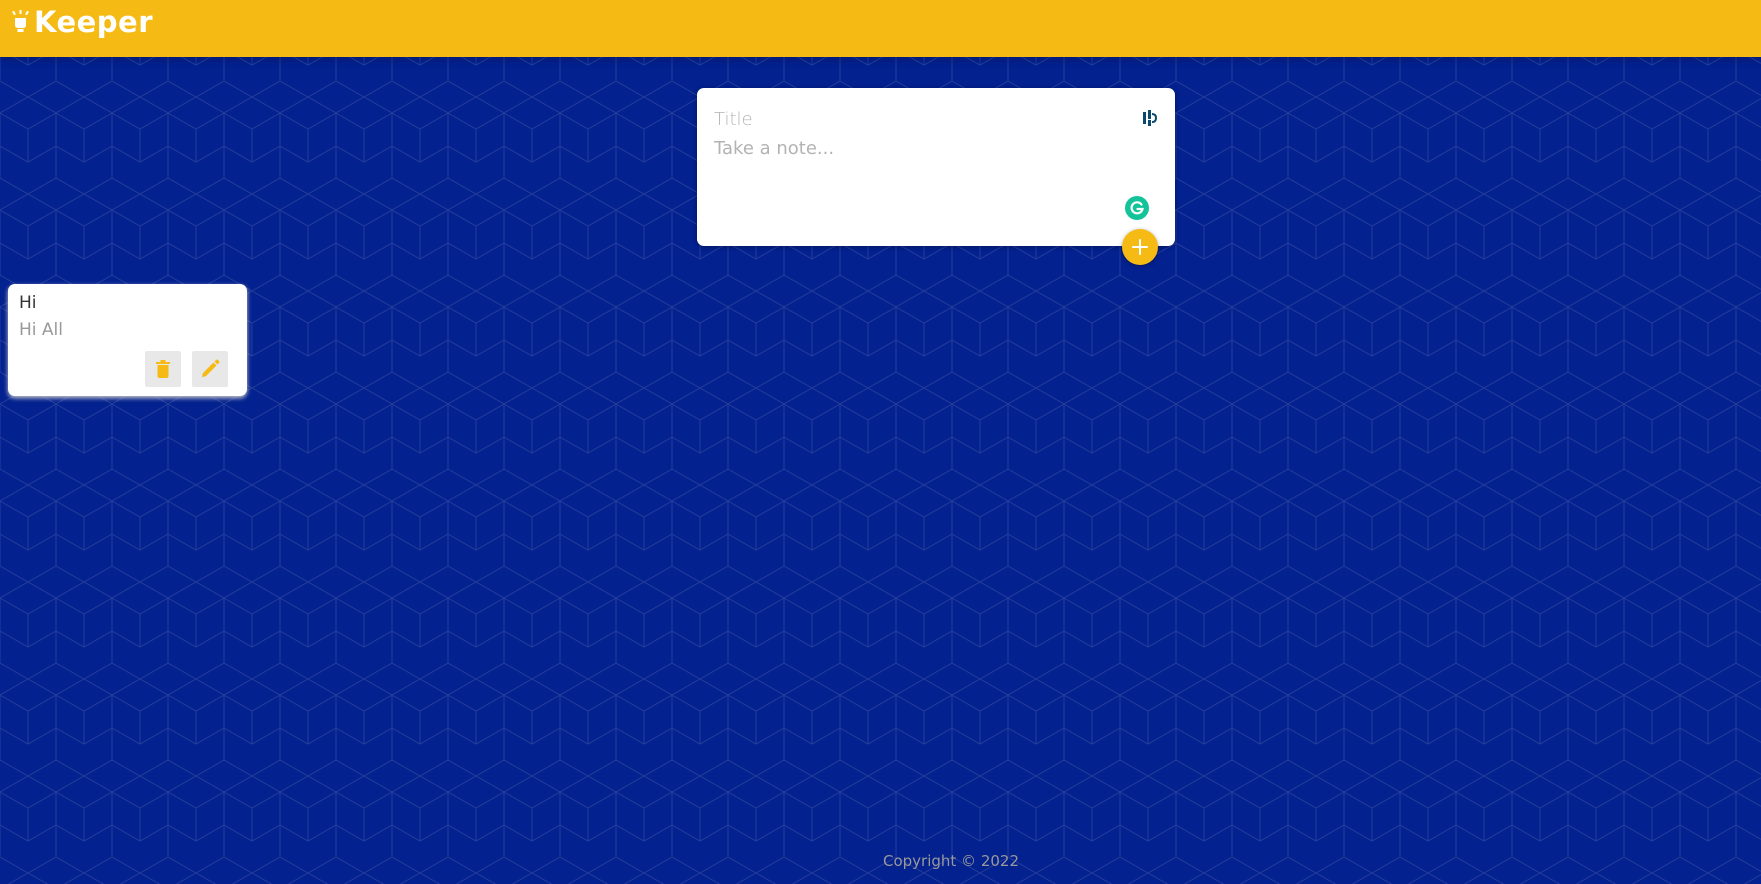  Describe the element at coordinates (1150, 118) in the screenshot. I see `extension-icon` at that location.